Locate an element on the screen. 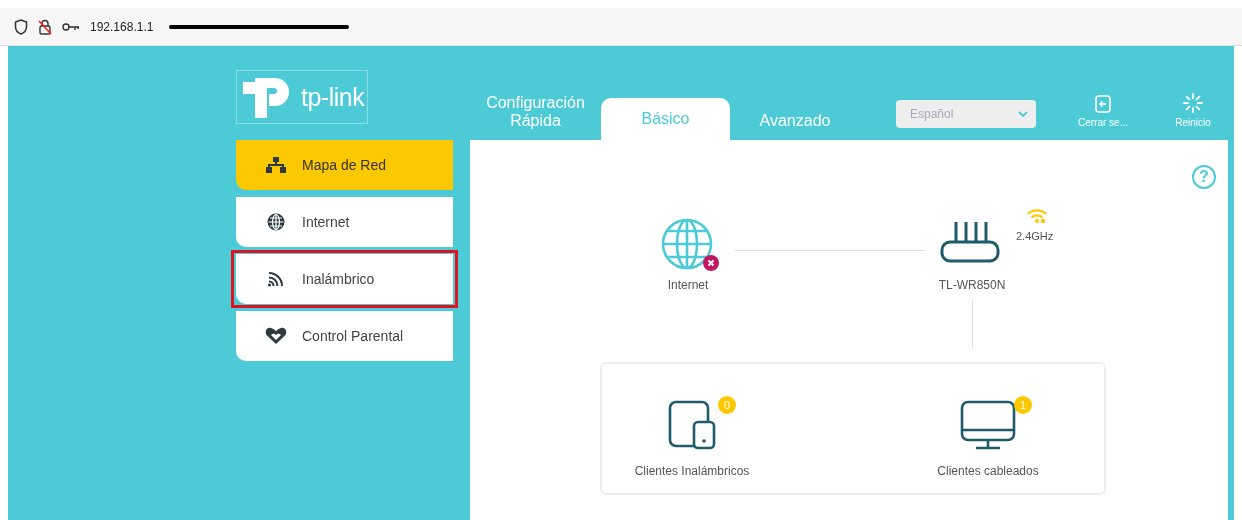 The height and width of the screenshot is (520, 1242). count-badge: 0 is located at coordinates (727, 405).